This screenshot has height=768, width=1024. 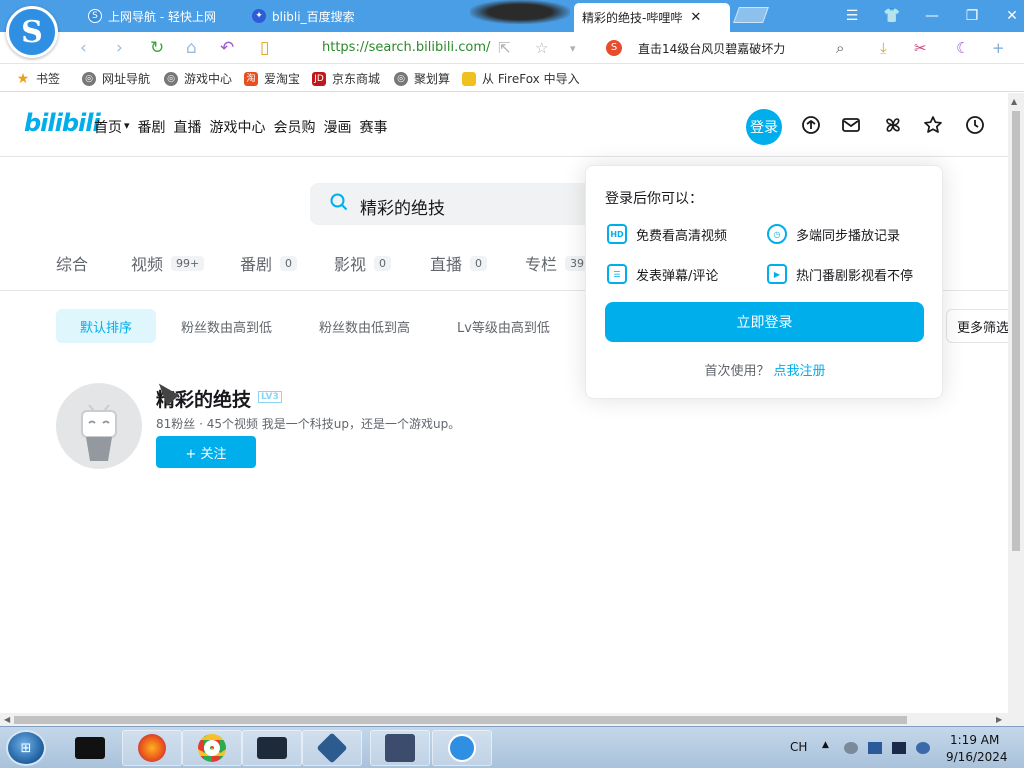 I want to click on monitor-icon, so click(x=272, y=748).